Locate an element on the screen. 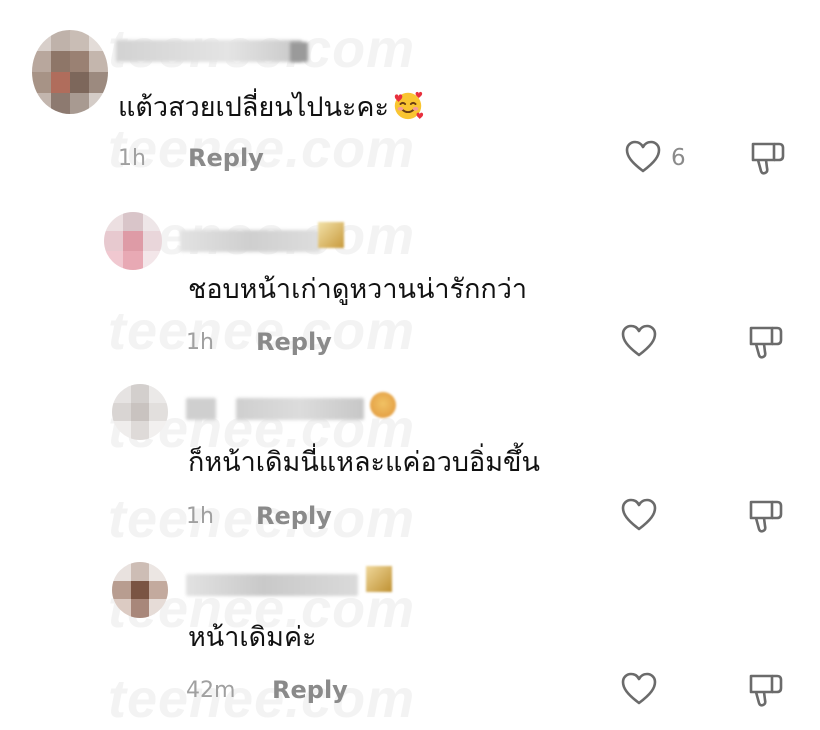 This screenshot has width=820, height=730. like-count: 6 is located at coordinates (678, 158).